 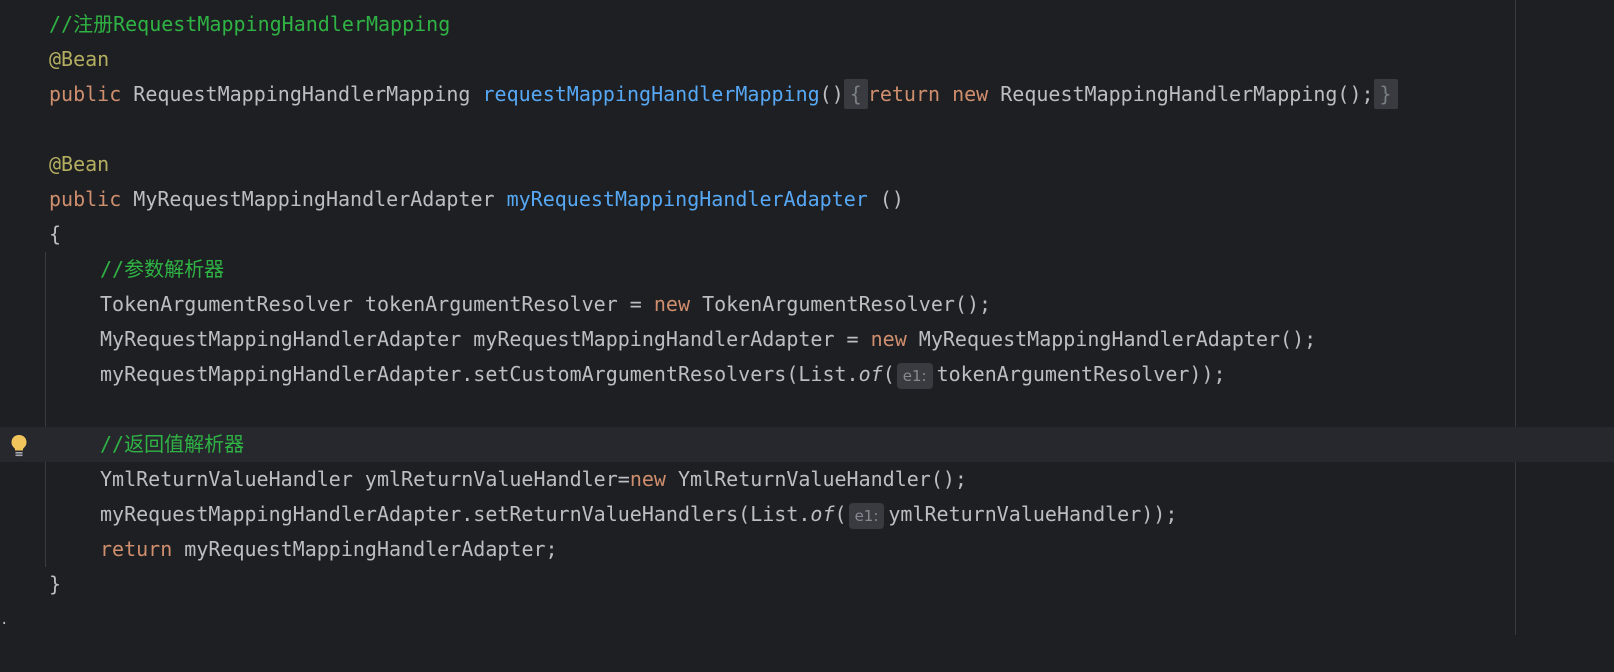 I want to click on method-name: requestMappingHandlerMapping, so click(x=651, y=94).